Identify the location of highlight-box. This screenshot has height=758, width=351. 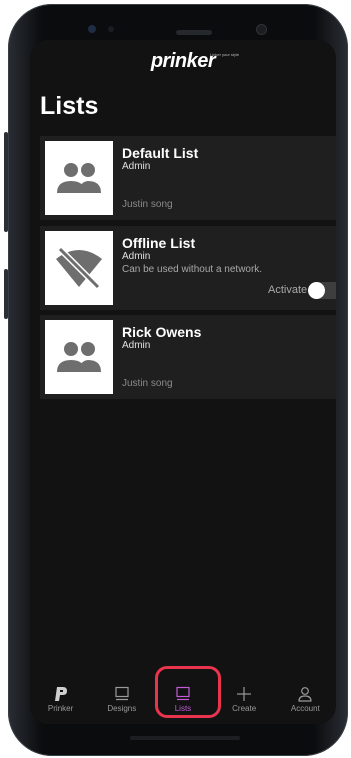
(188, 692).